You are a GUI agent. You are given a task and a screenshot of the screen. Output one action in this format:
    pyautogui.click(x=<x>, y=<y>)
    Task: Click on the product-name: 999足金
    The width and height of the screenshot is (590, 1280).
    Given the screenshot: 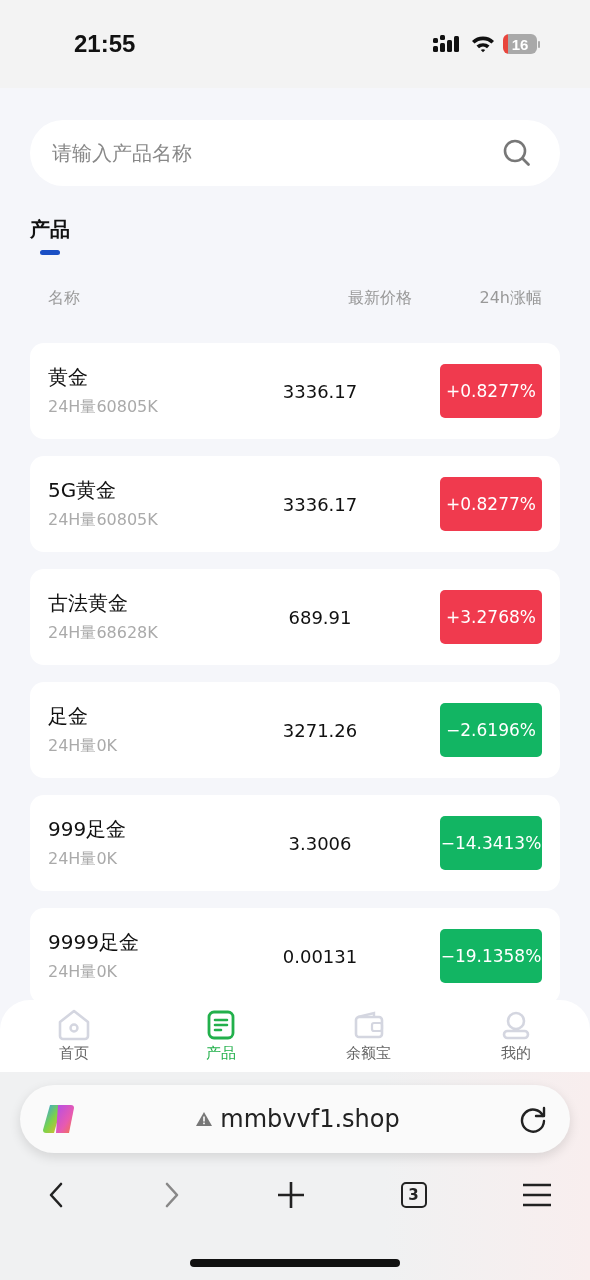 What is the action you would take?
    pyautogui.click(x=88, y=829)
    